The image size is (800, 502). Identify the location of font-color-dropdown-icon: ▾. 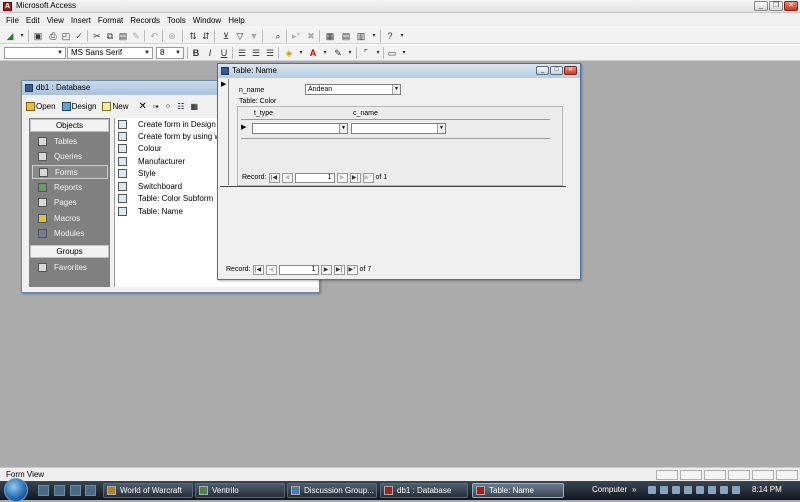
(325, 53).